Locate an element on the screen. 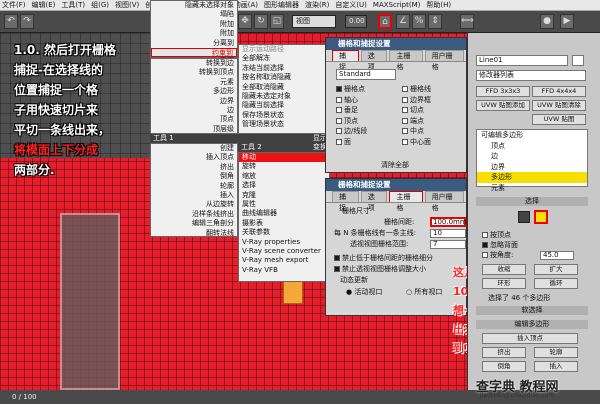  menu-item: 关联参数 is located at coordinates (284, 232).